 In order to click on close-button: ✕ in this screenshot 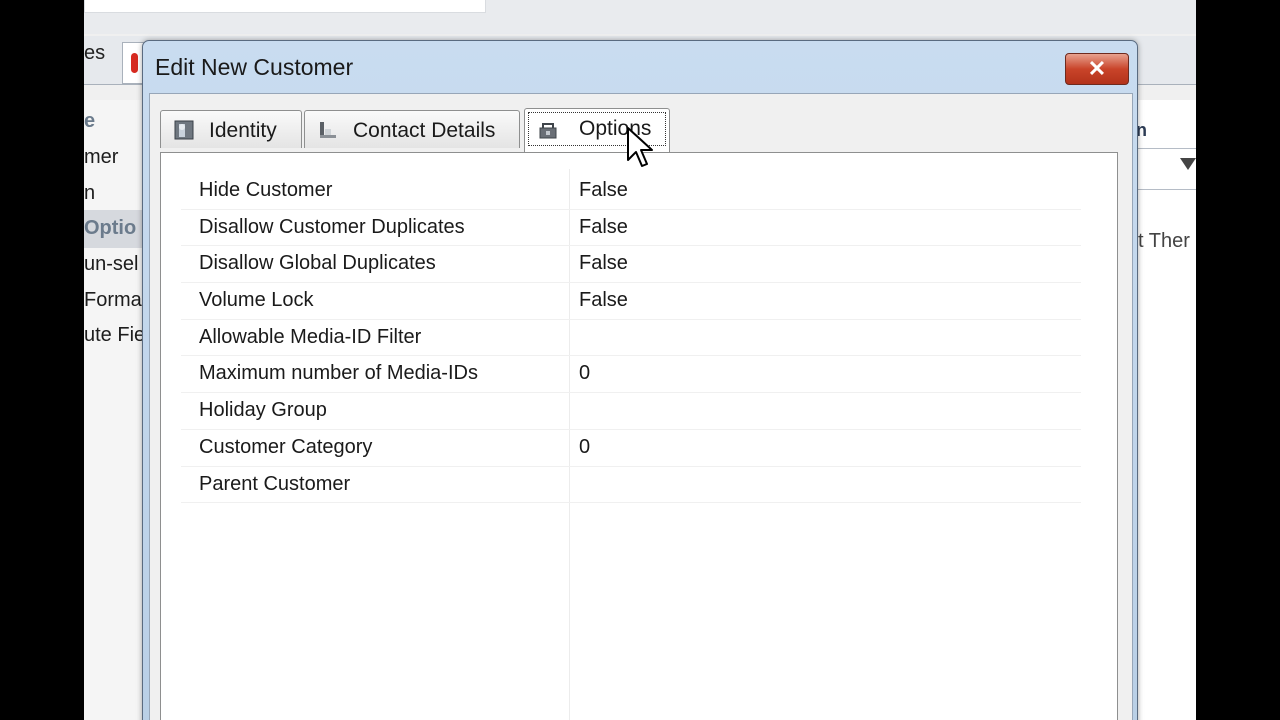, I will do `click(1097, 69)`.